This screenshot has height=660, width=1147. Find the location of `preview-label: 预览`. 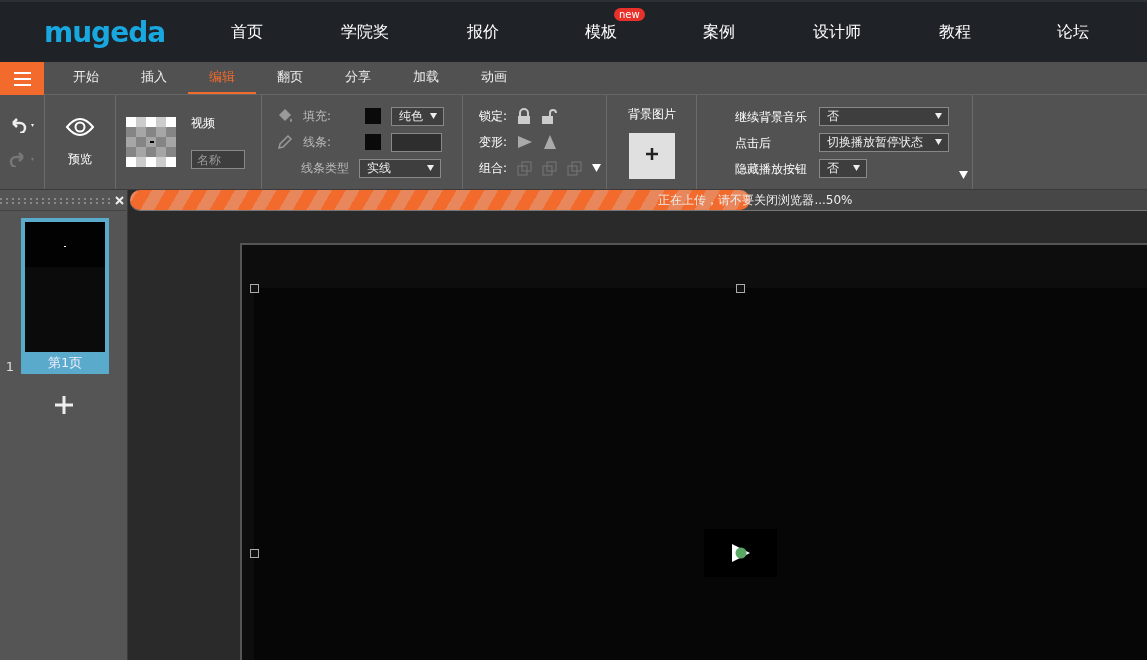

preview-label: 预览 is located at coordinates (80, 159).